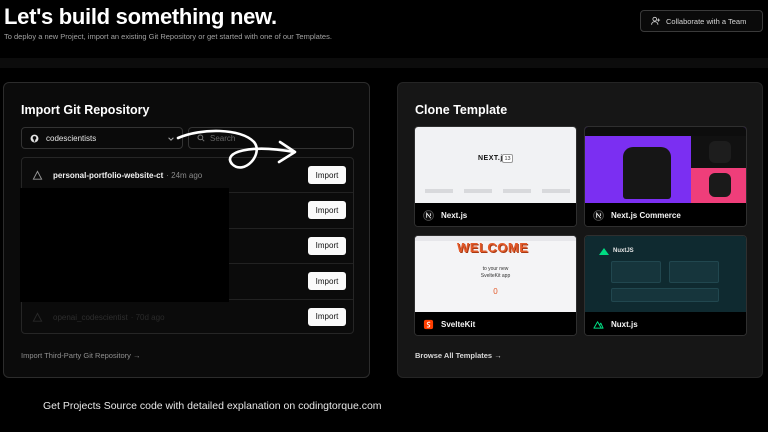 The width and height of the screenshot is (768, 432). I want to click on sveltekit-thumbnail: WELCOME to your new SvelteKit app 0, so click(495, 274).